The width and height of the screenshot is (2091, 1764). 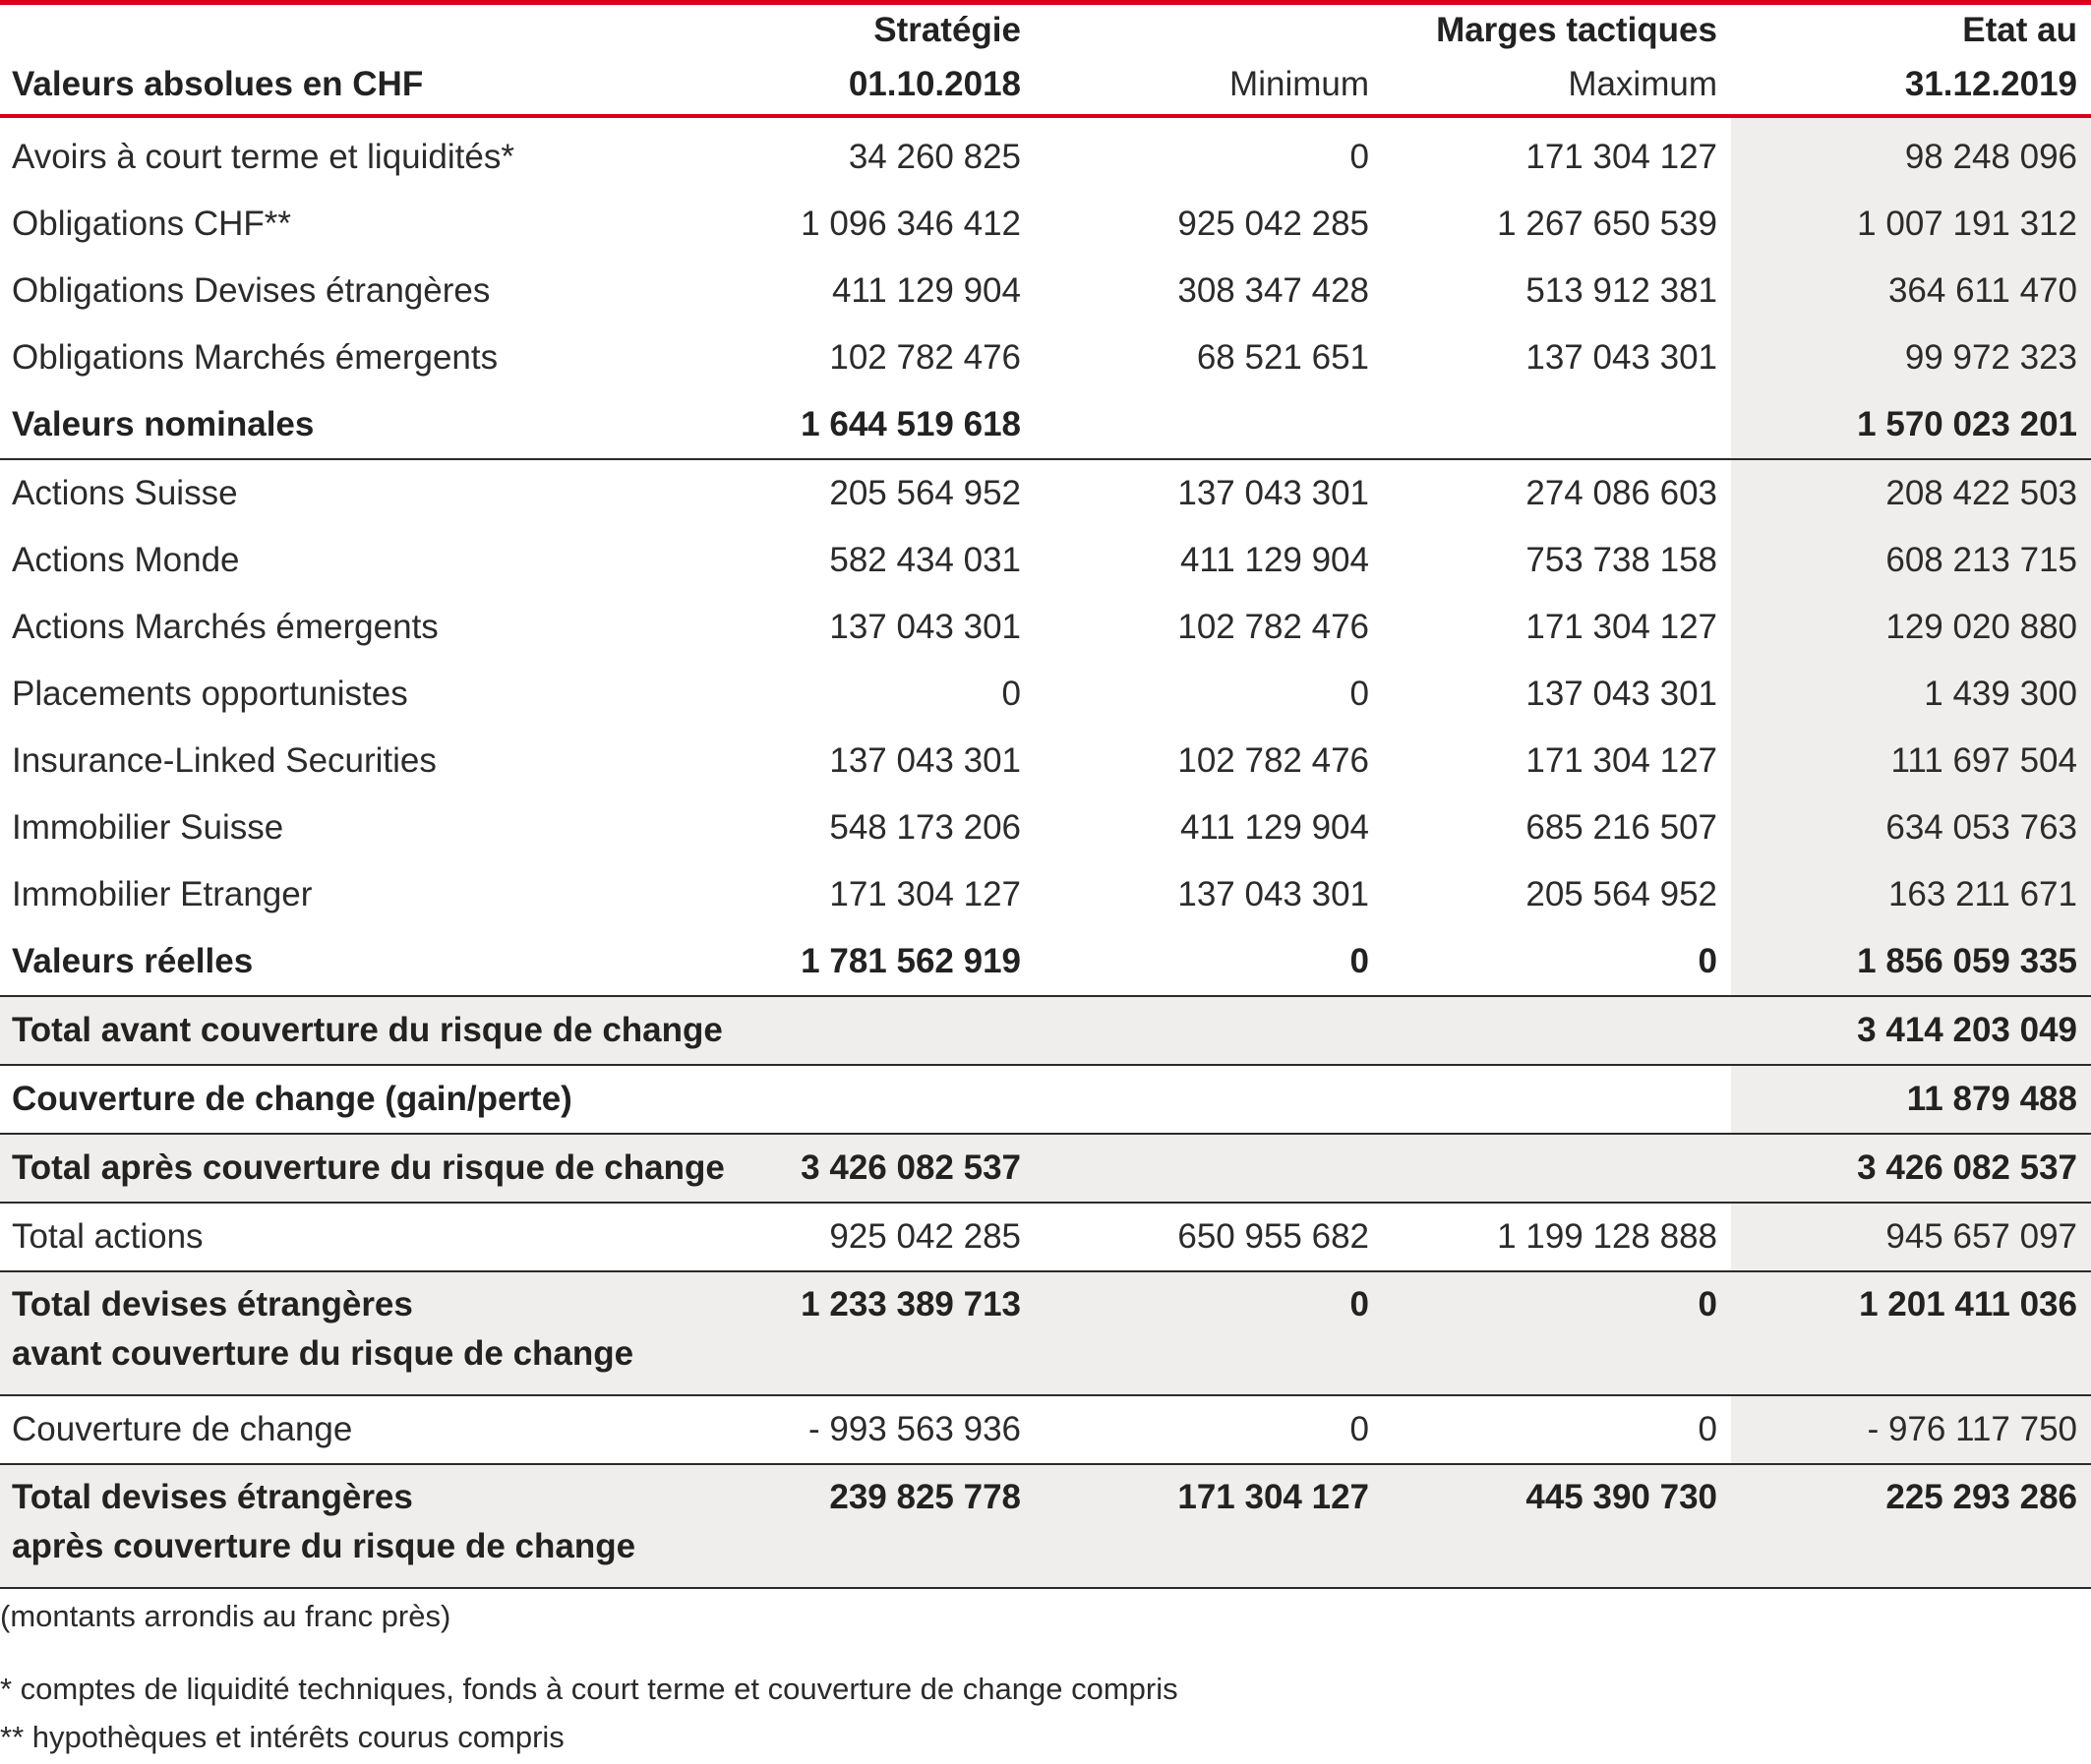 What do you see at coordinates (1557, 1526) in the screenshot?
I see `cell-maximum: 445 390 730` at bounding box center [1557, 1526].